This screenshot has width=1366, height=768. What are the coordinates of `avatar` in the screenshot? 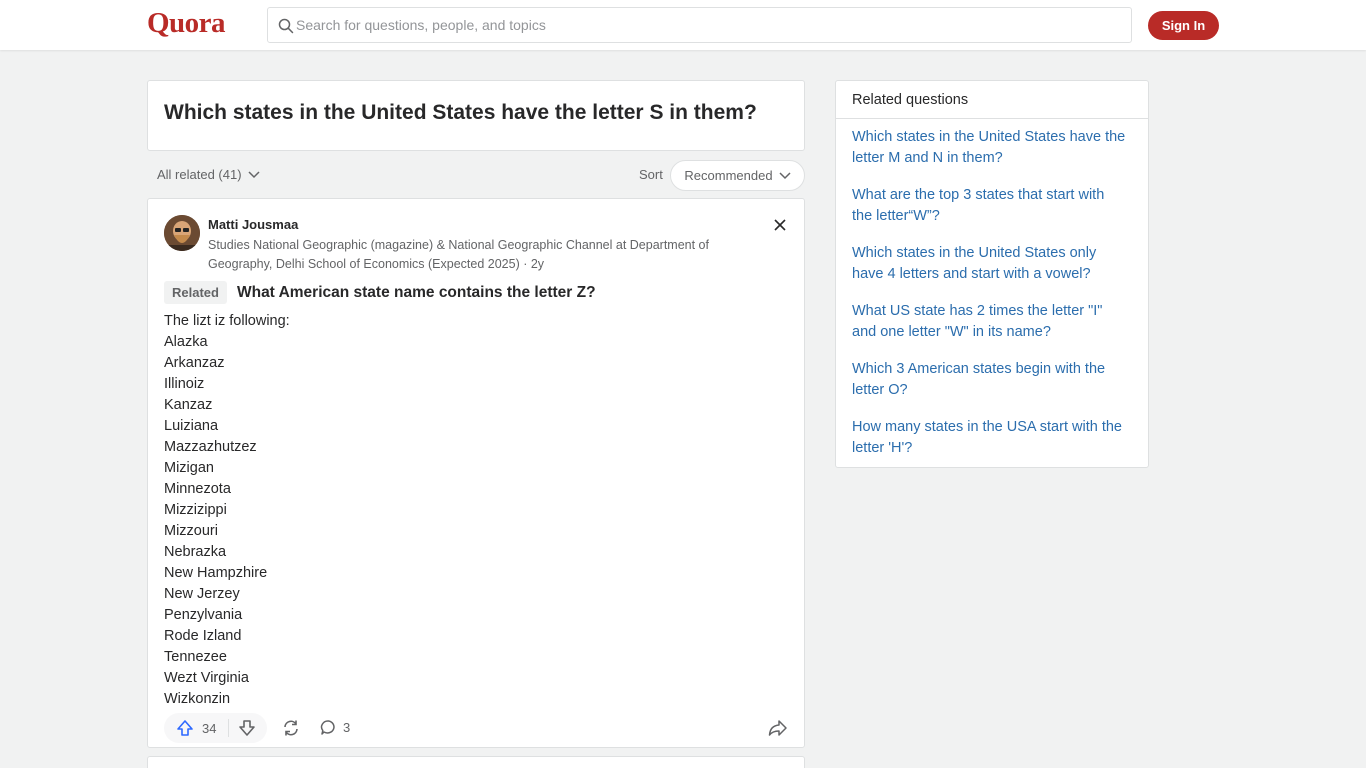 It's located at (182, 233).